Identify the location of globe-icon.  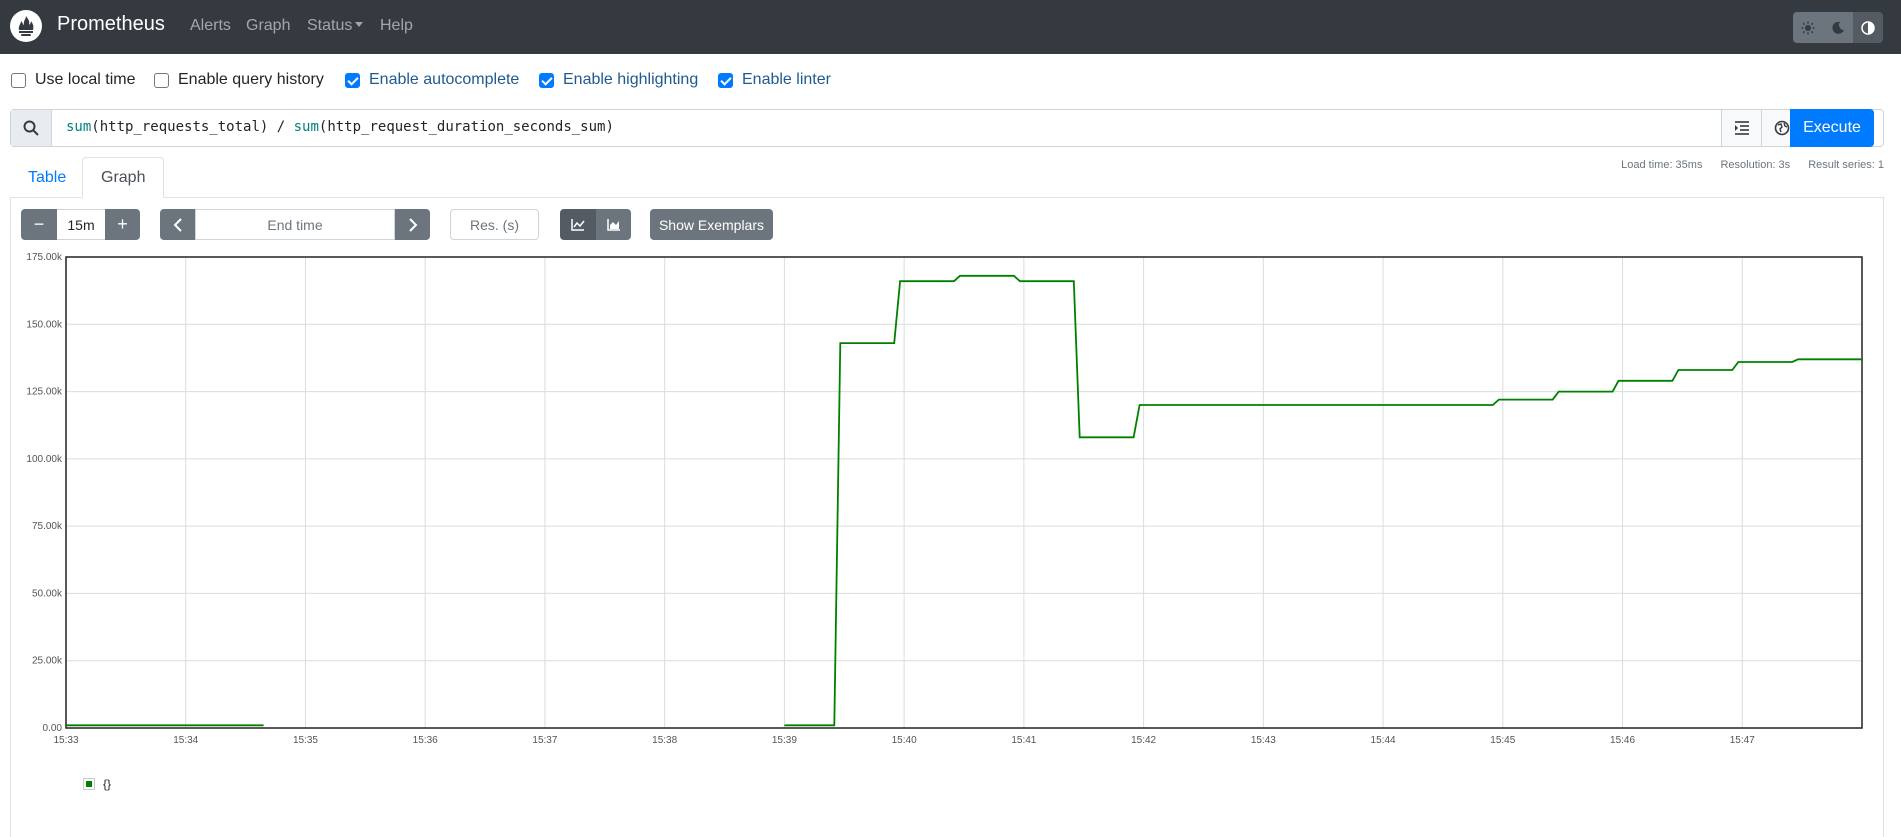
(1781, 128).